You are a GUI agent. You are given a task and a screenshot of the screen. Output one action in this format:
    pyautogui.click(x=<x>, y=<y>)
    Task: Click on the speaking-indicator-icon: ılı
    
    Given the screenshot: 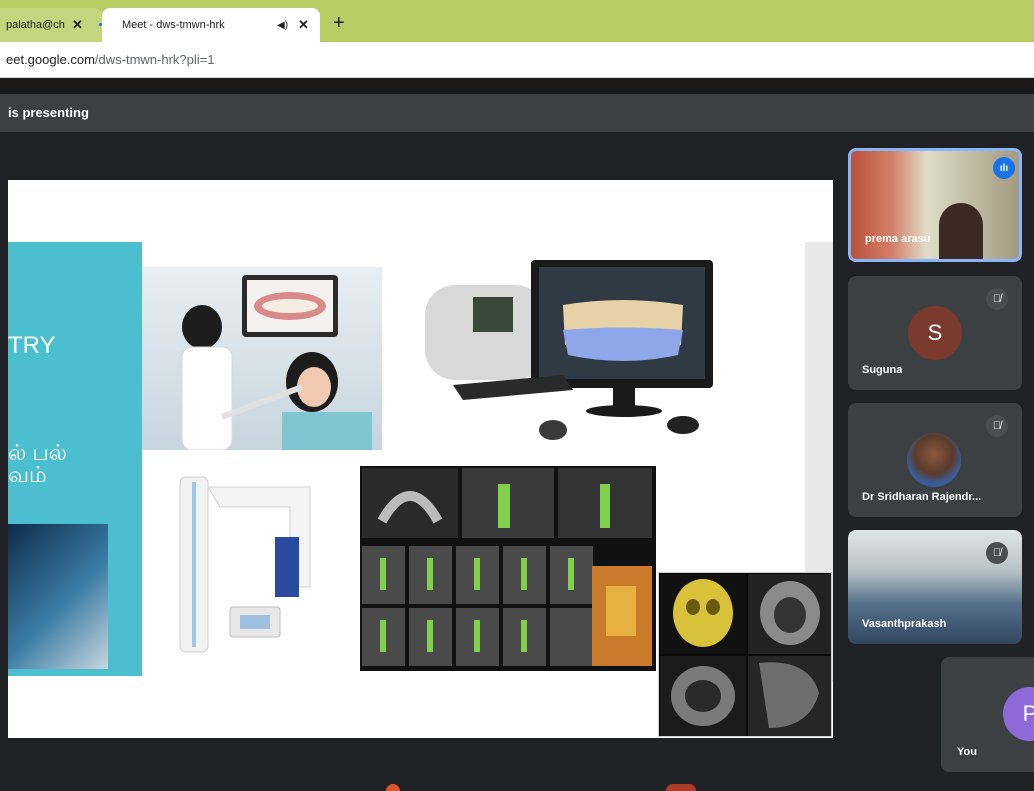 What is the action you would take?
    pyautogui.click(x=1004, y=168)
    